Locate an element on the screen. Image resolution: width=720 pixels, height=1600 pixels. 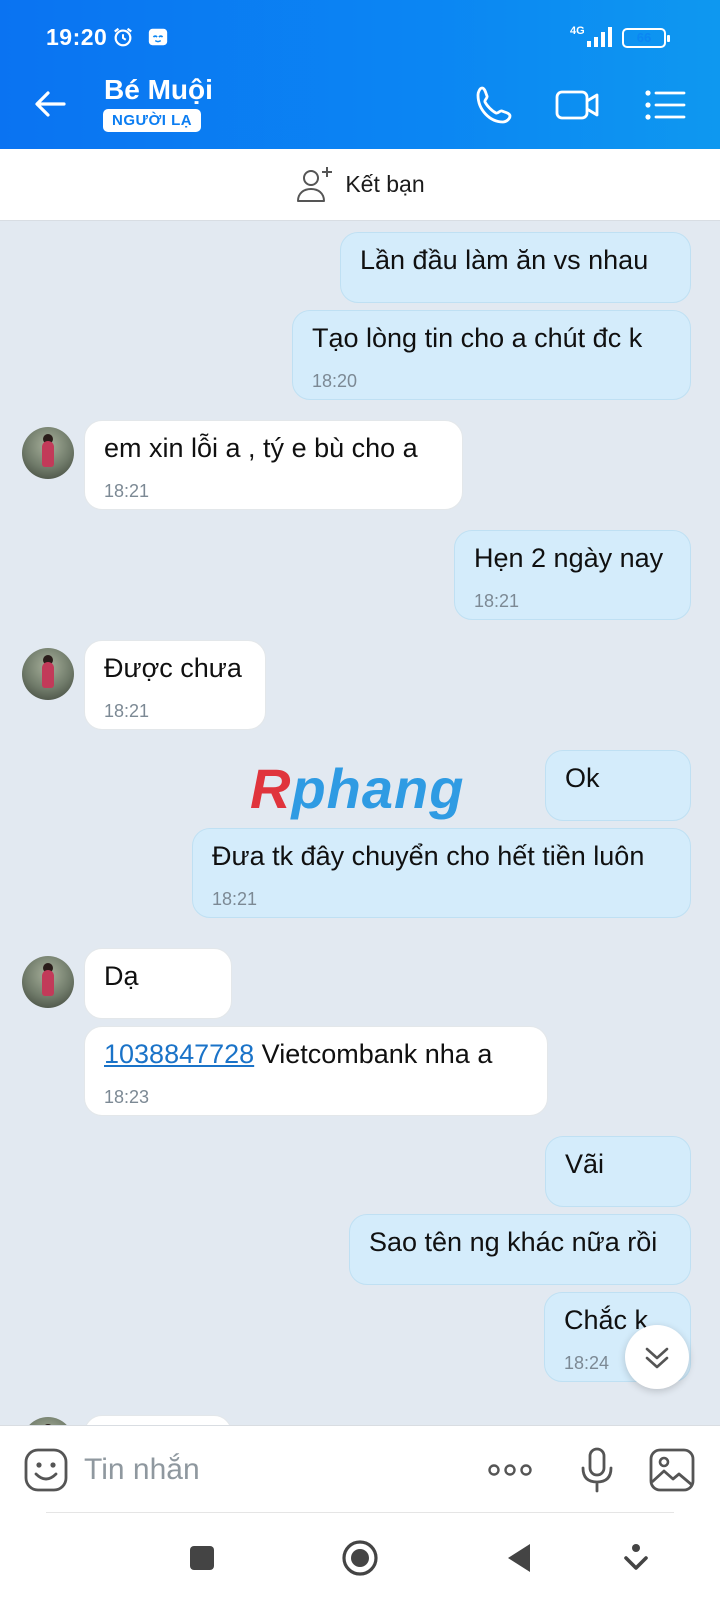
message-composer is located at coordinates (360, 1468).